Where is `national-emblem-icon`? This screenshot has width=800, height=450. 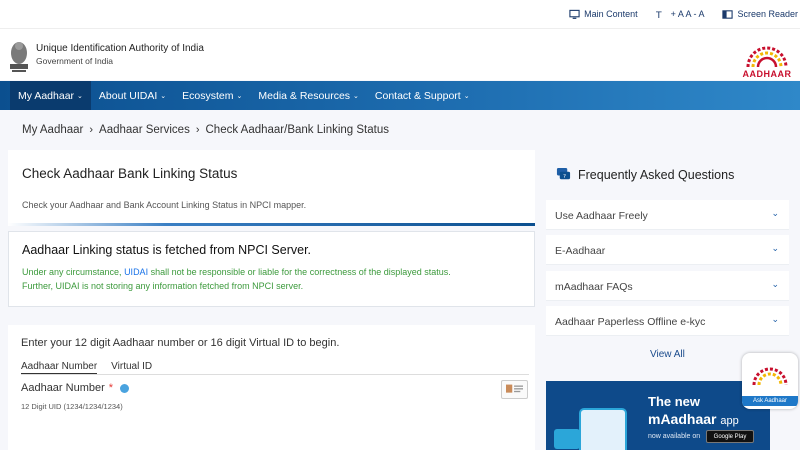 national-emblem-icon is located at coordinates (19, 57).